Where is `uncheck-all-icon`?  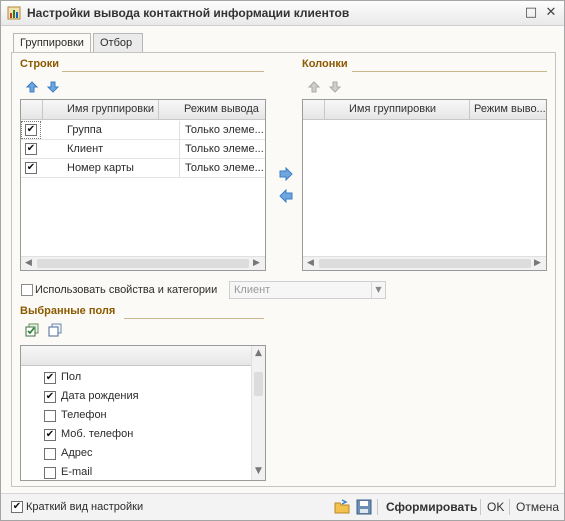
uncheck-all-icon is located at coordinates (55, 330).